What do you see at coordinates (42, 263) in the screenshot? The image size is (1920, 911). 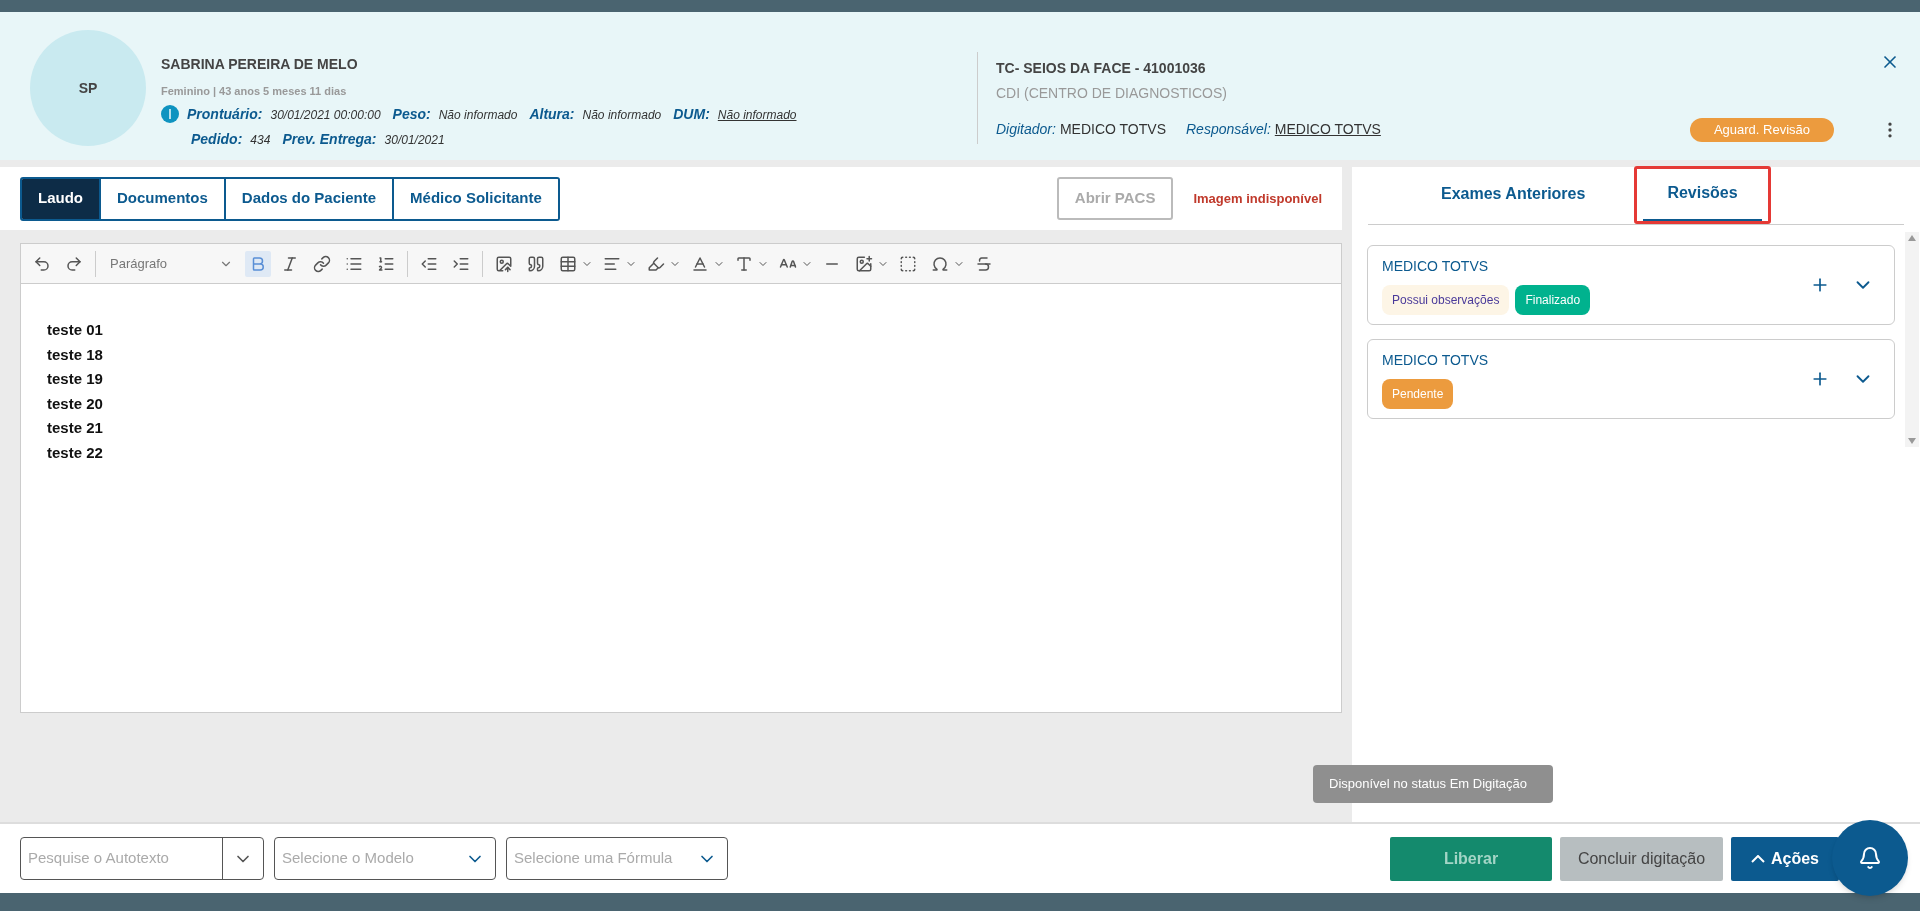 I see `undo-icon` at bounding box center [42, 263].